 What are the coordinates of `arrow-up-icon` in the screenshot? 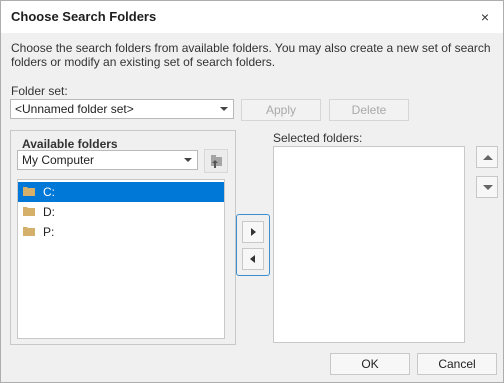 It's located at (488, 157).